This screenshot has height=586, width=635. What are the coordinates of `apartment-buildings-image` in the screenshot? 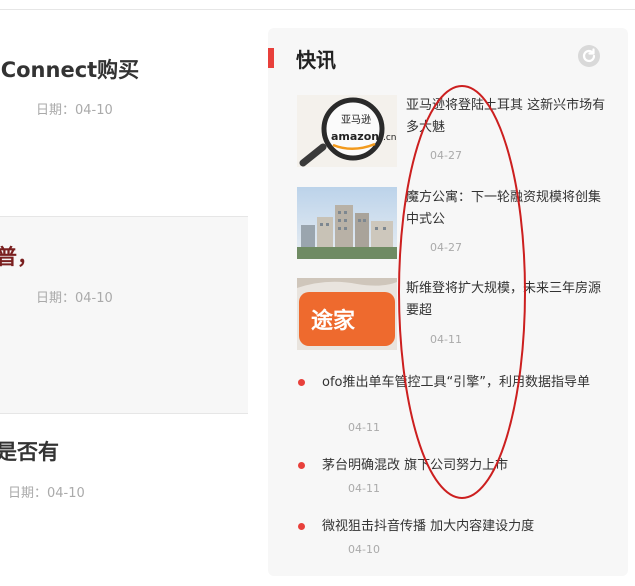 It's located at (347, 223).